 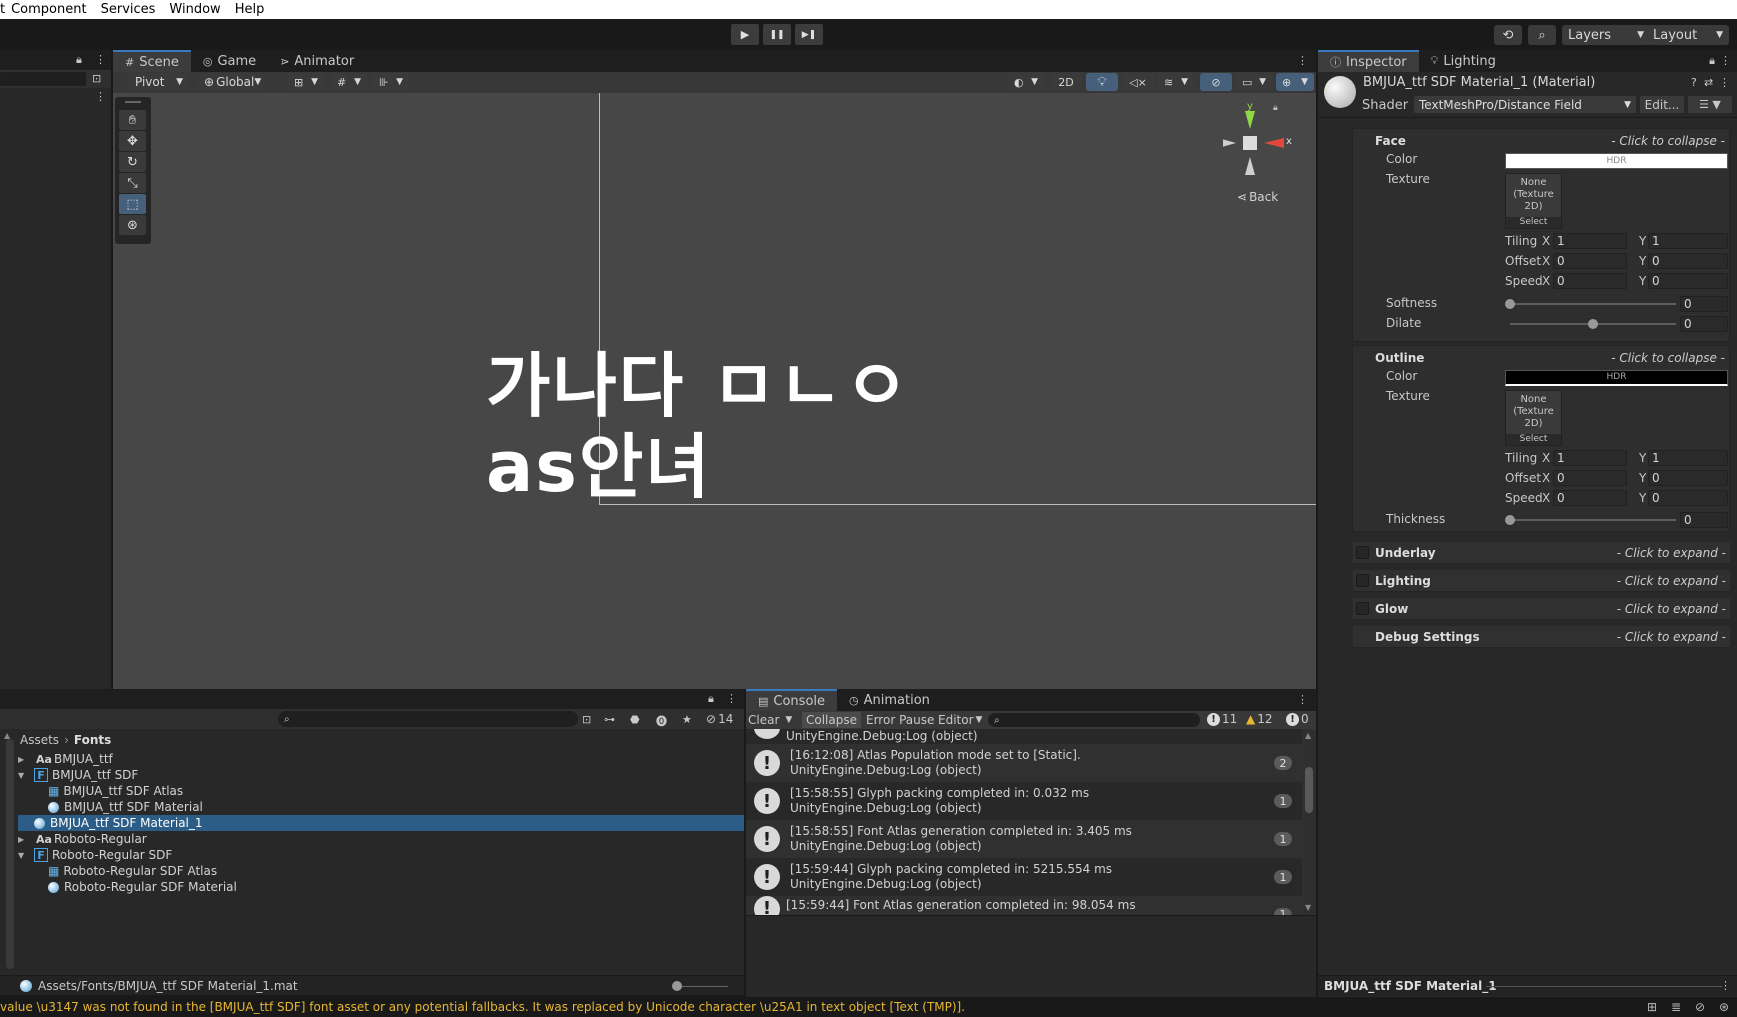 I want to click on console-scroll-thumb, so click(x=1309, y=790).